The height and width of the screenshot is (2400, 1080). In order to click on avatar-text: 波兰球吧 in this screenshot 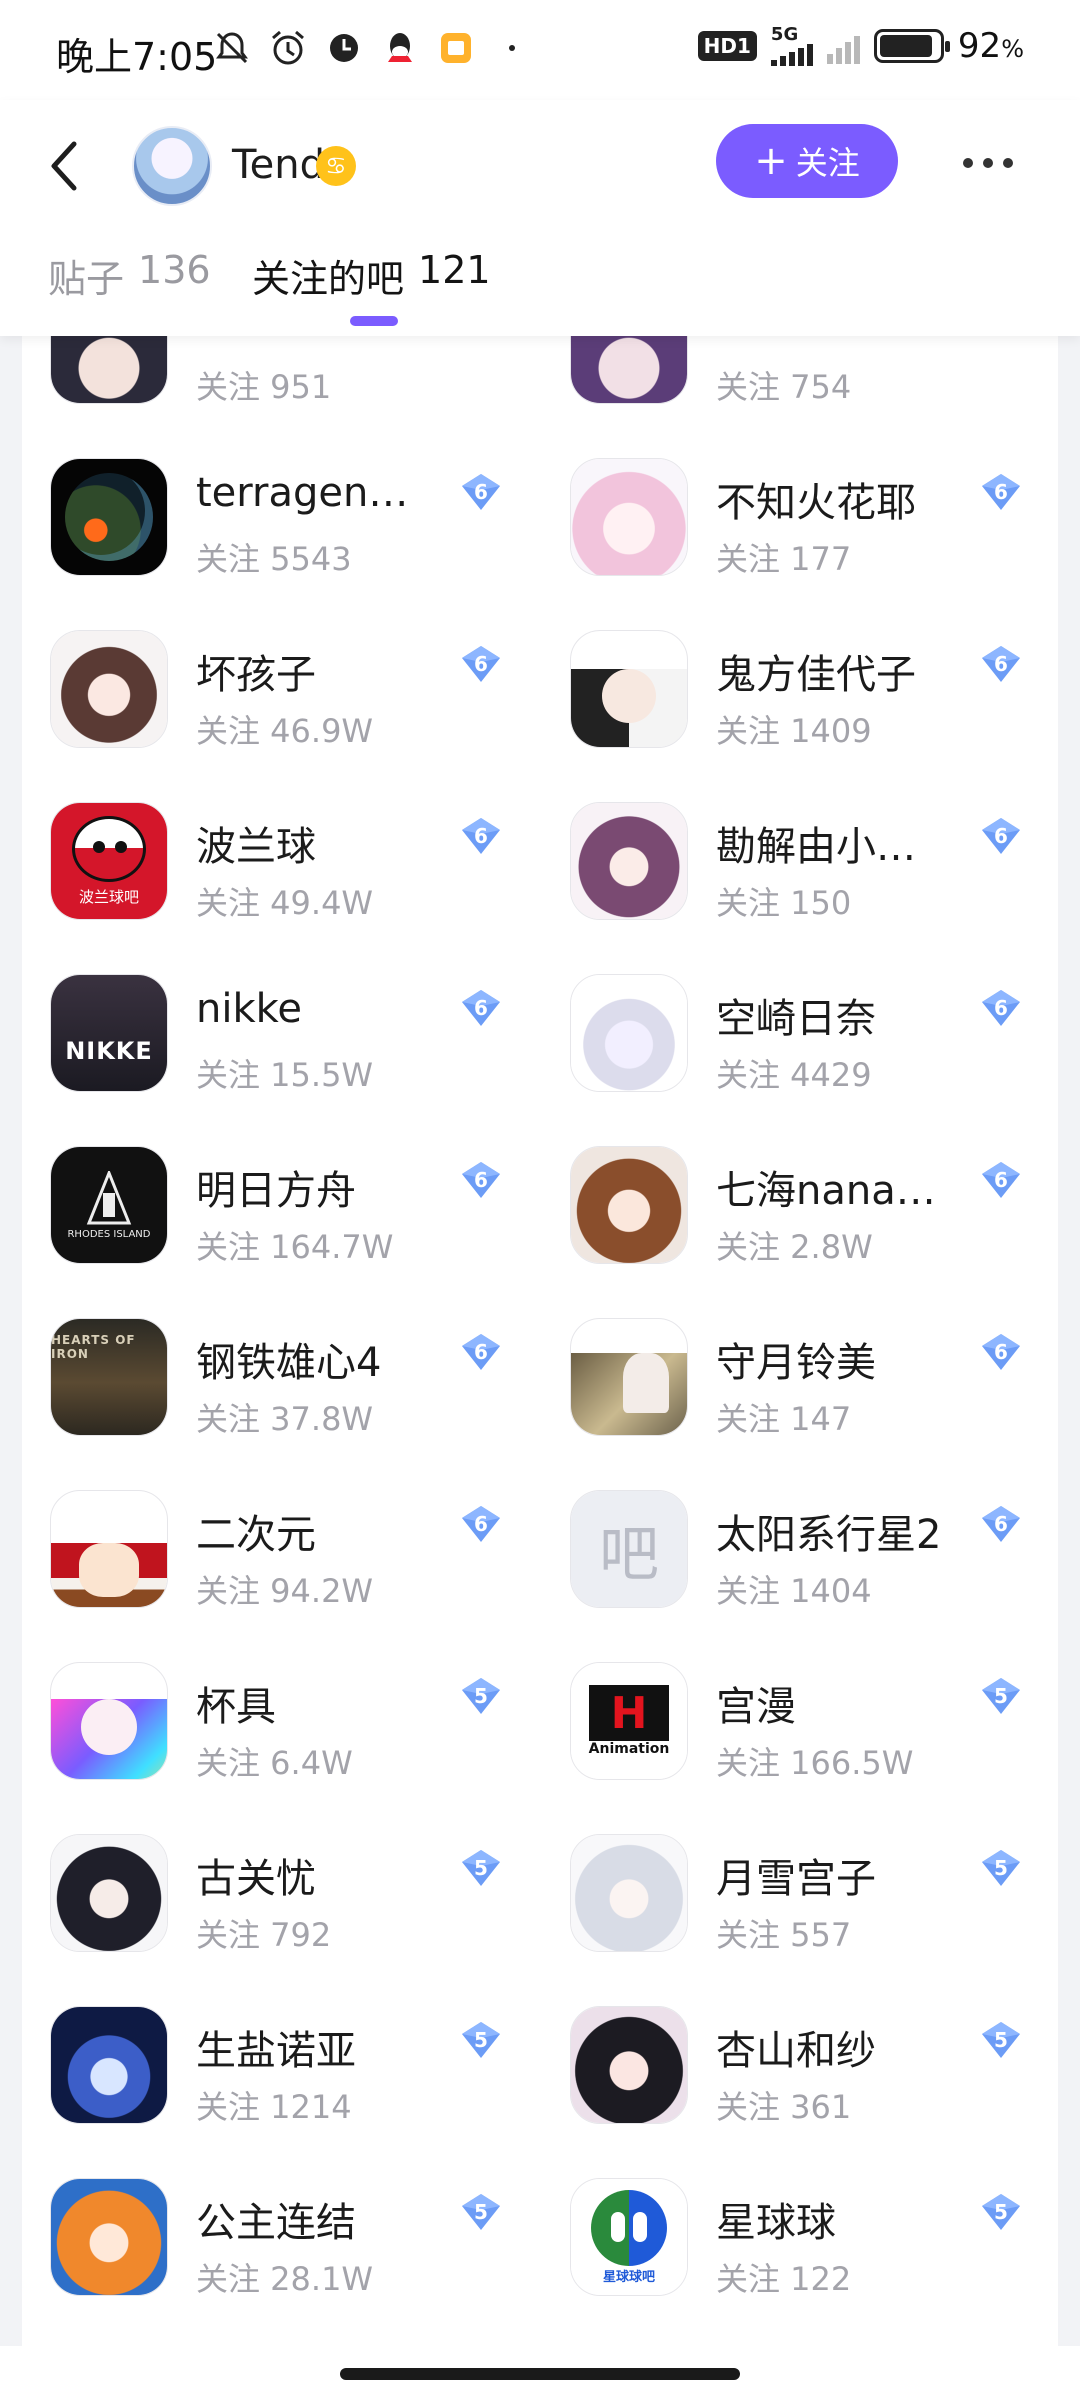, I will do `click(108, 896)`.